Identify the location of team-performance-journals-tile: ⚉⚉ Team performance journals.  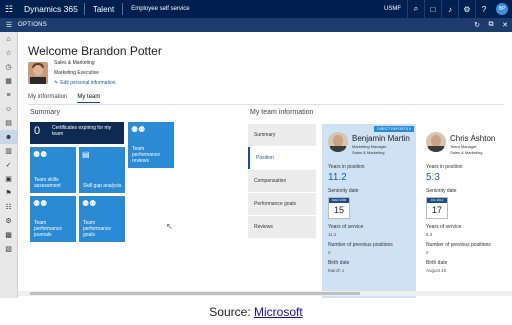
(53, 219).